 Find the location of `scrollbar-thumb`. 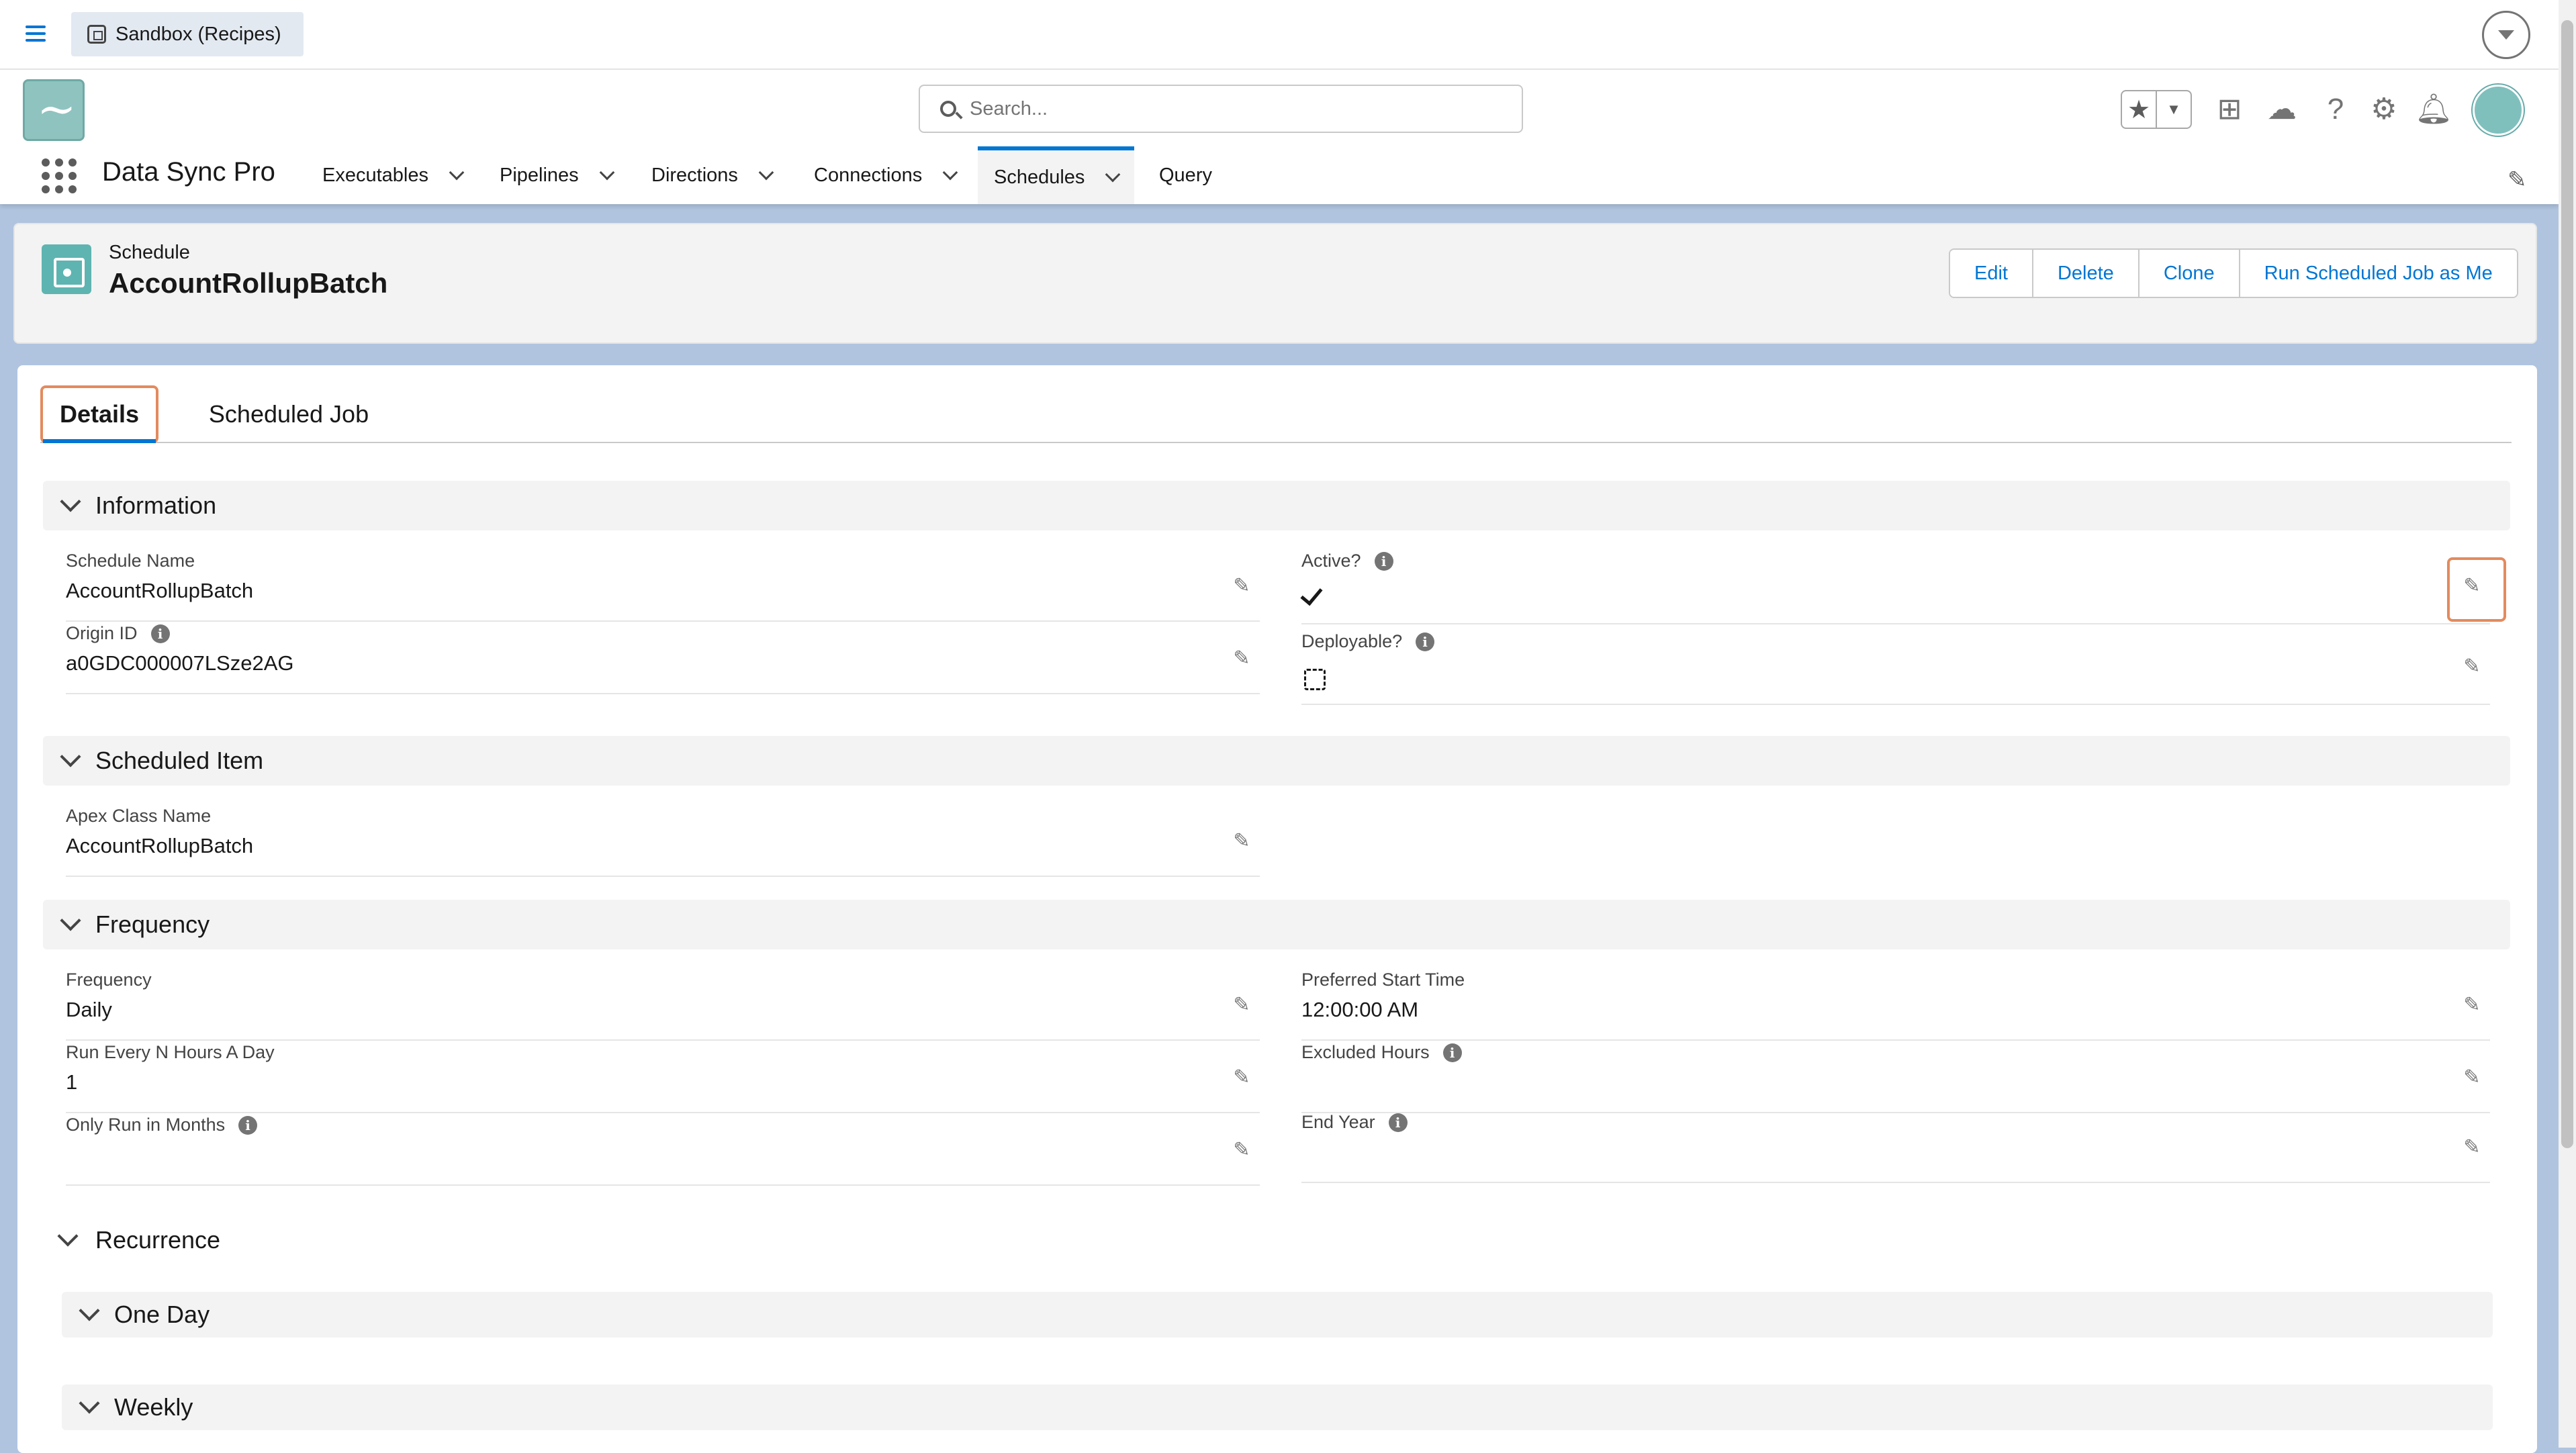

scrollbar-thumb is located at coordinates (2567, 584).